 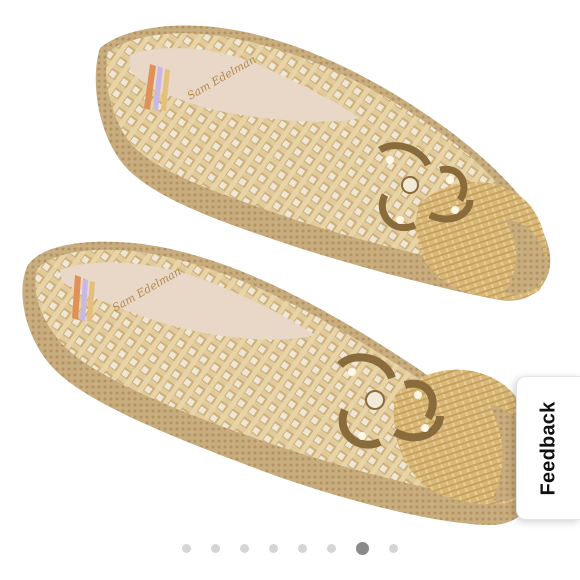 I want to click on feedback-button: Feedback, so click(x=548, y=448).